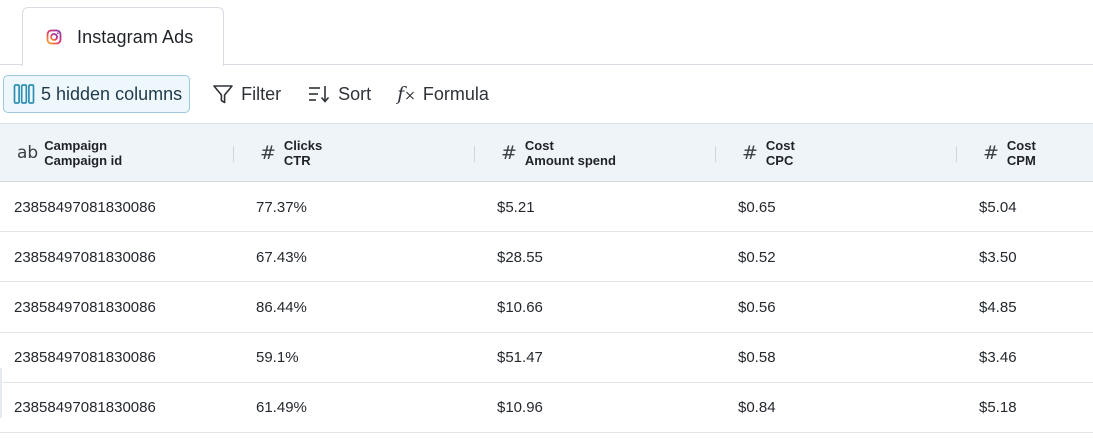  I want to click on column-header-campaign-id: ab Campaign Campaign id, so click(69, 153).